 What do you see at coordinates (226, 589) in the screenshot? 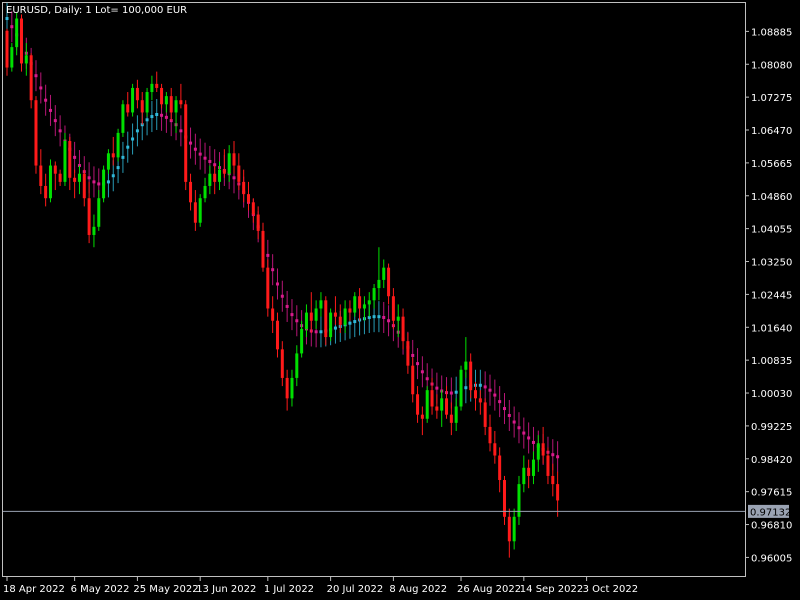
I see `time-tick-label: 13 Jun 2022` at bounding box center [226, 589].